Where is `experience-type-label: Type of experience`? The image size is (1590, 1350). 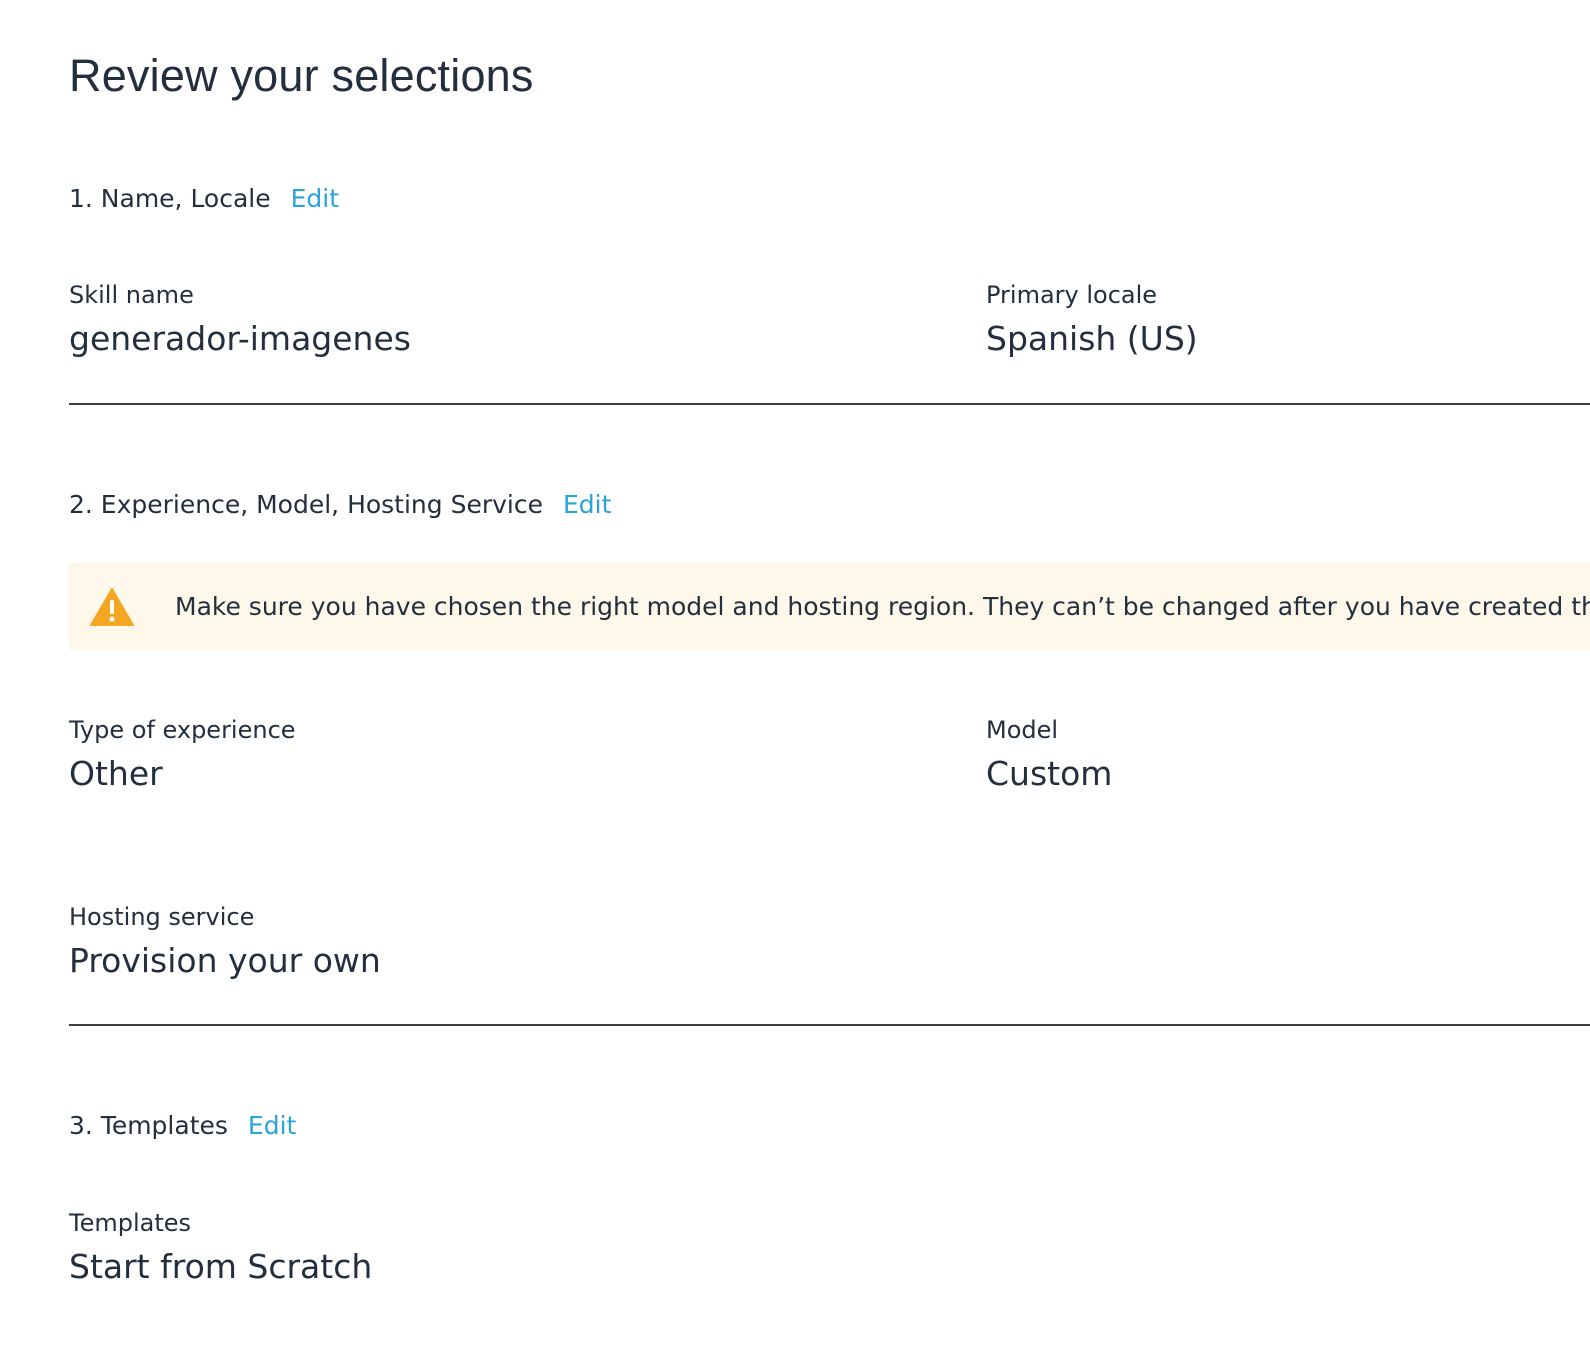
experience-type-label: Type of experience is located at coordinates (182, 730).